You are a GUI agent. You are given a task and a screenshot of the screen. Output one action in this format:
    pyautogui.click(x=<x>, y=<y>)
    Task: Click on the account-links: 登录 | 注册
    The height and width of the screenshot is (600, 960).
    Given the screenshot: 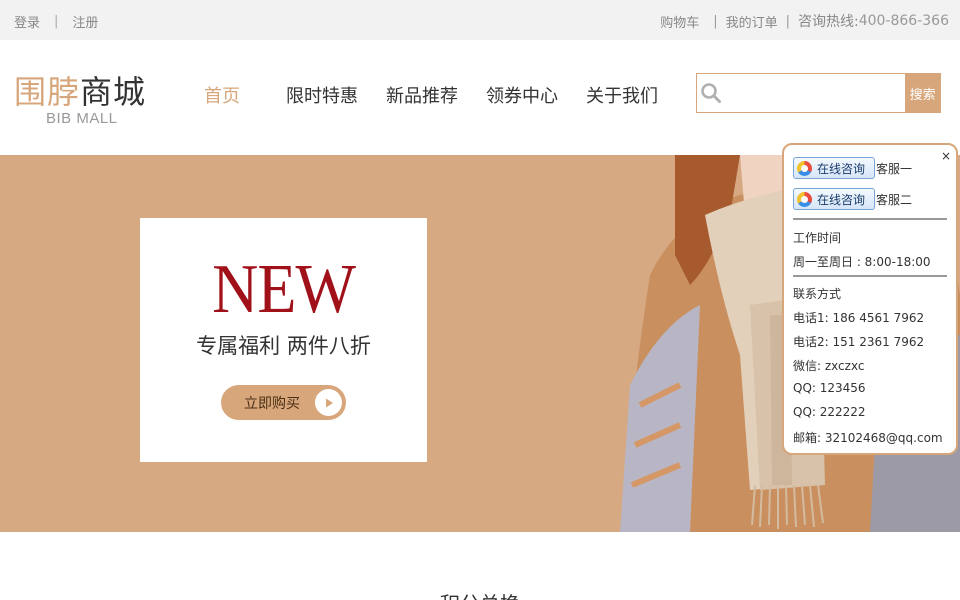 What is the action you would take?
    pyautogui.click(x=56, y=21)
    